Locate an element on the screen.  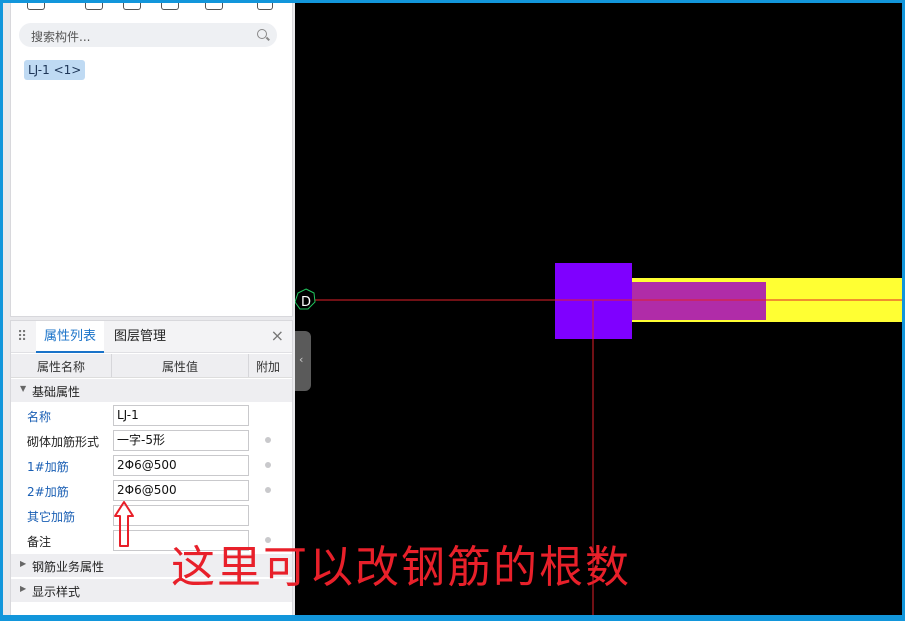
property-name: 1#加筋 is located at coordinates (48, 467).